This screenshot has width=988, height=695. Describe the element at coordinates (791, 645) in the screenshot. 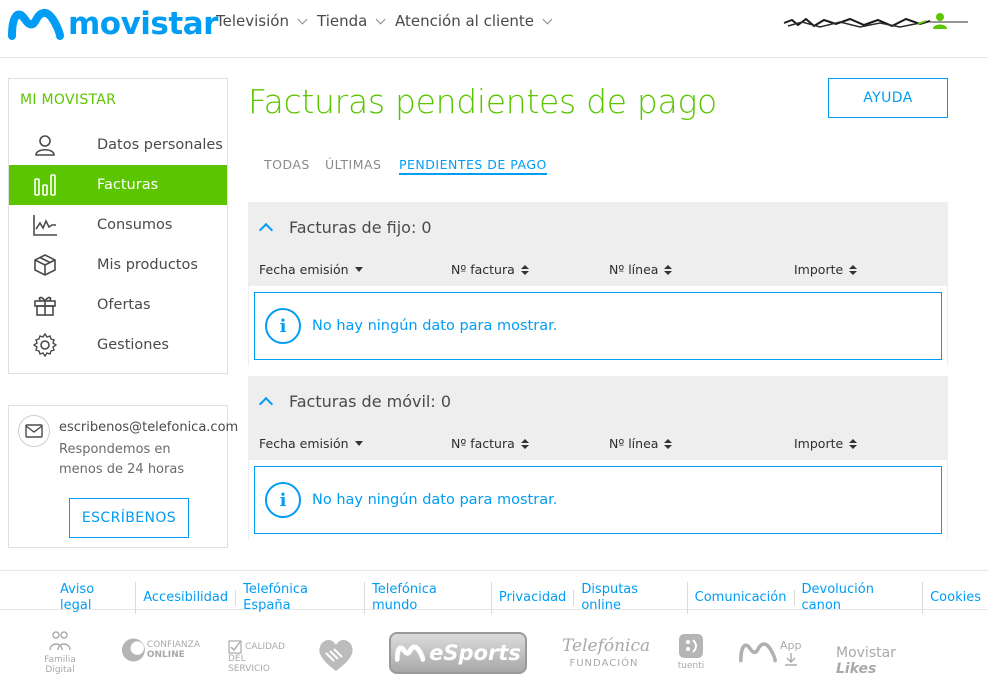

I see `brand-label: App` at that location.